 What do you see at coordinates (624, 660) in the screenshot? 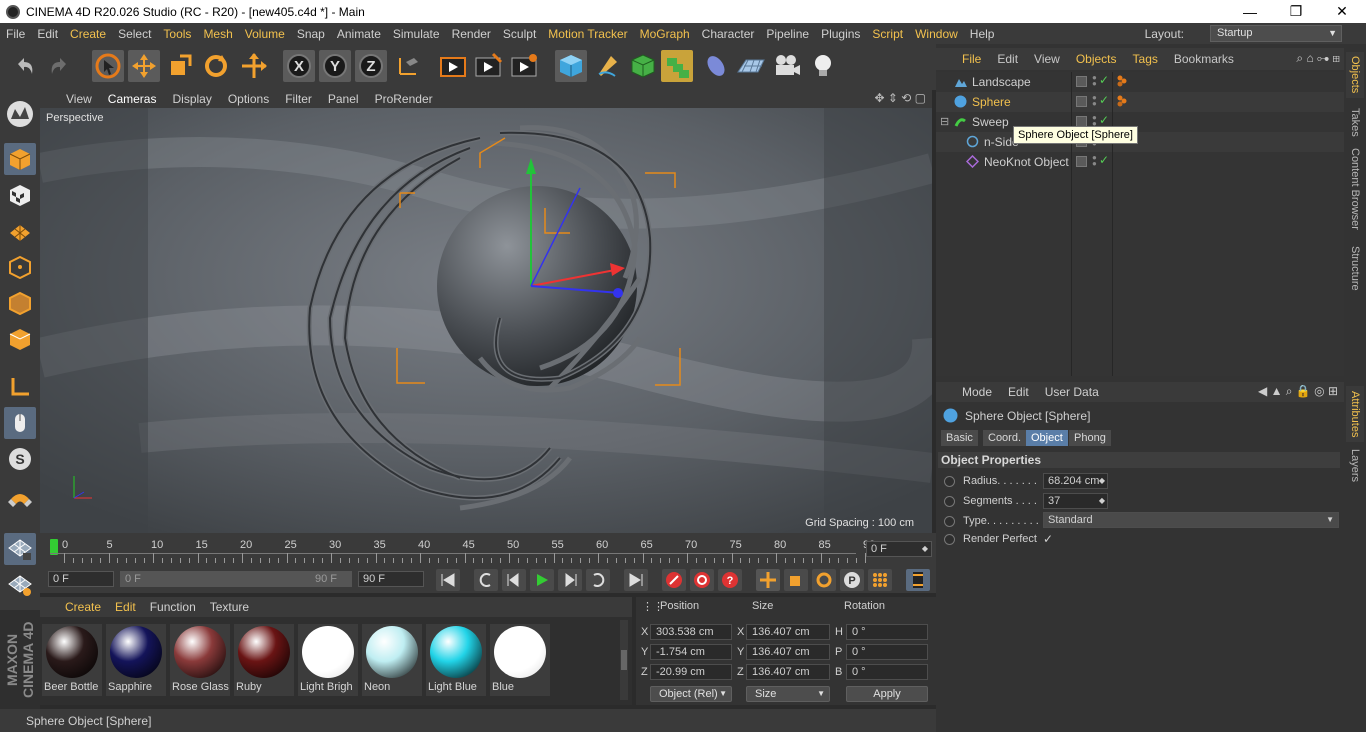
I see `material-scrollbar` at bounding box center [624, 660].